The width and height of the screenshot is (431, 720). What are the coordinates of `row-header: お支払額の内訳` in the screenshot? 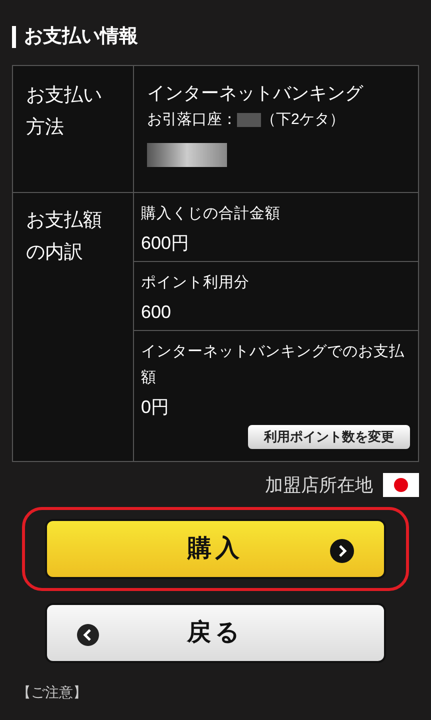 It's located at (73, 326).